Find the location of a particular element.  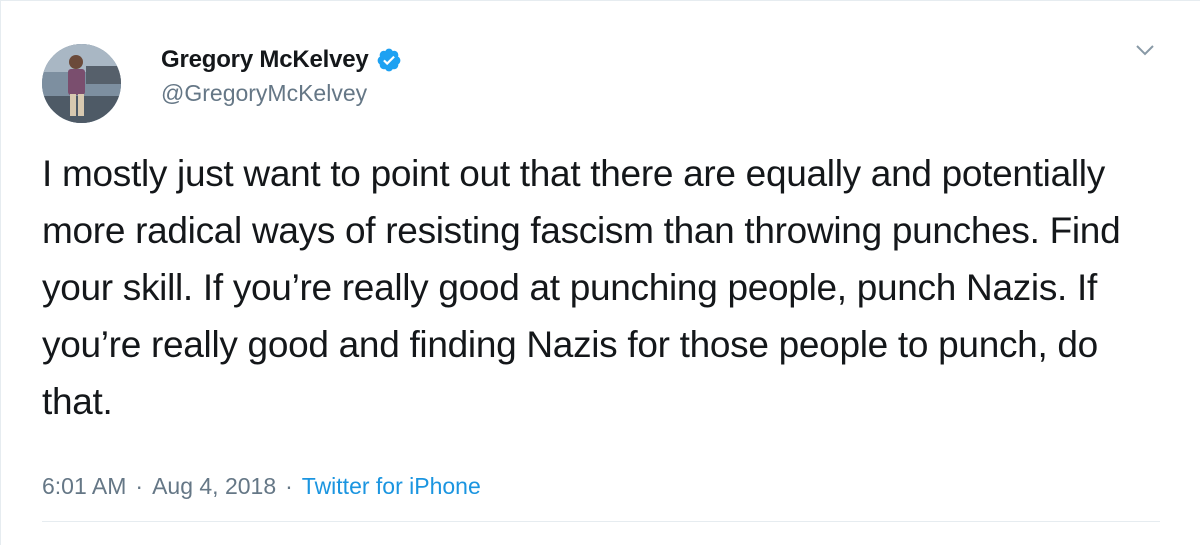

chevron-down-icon is located at coordinates (1145, 50).